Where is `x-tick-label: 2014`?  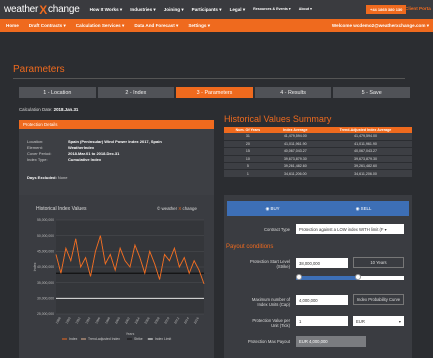
x-tick-label: 2014 is located at coordinates (186, 320).